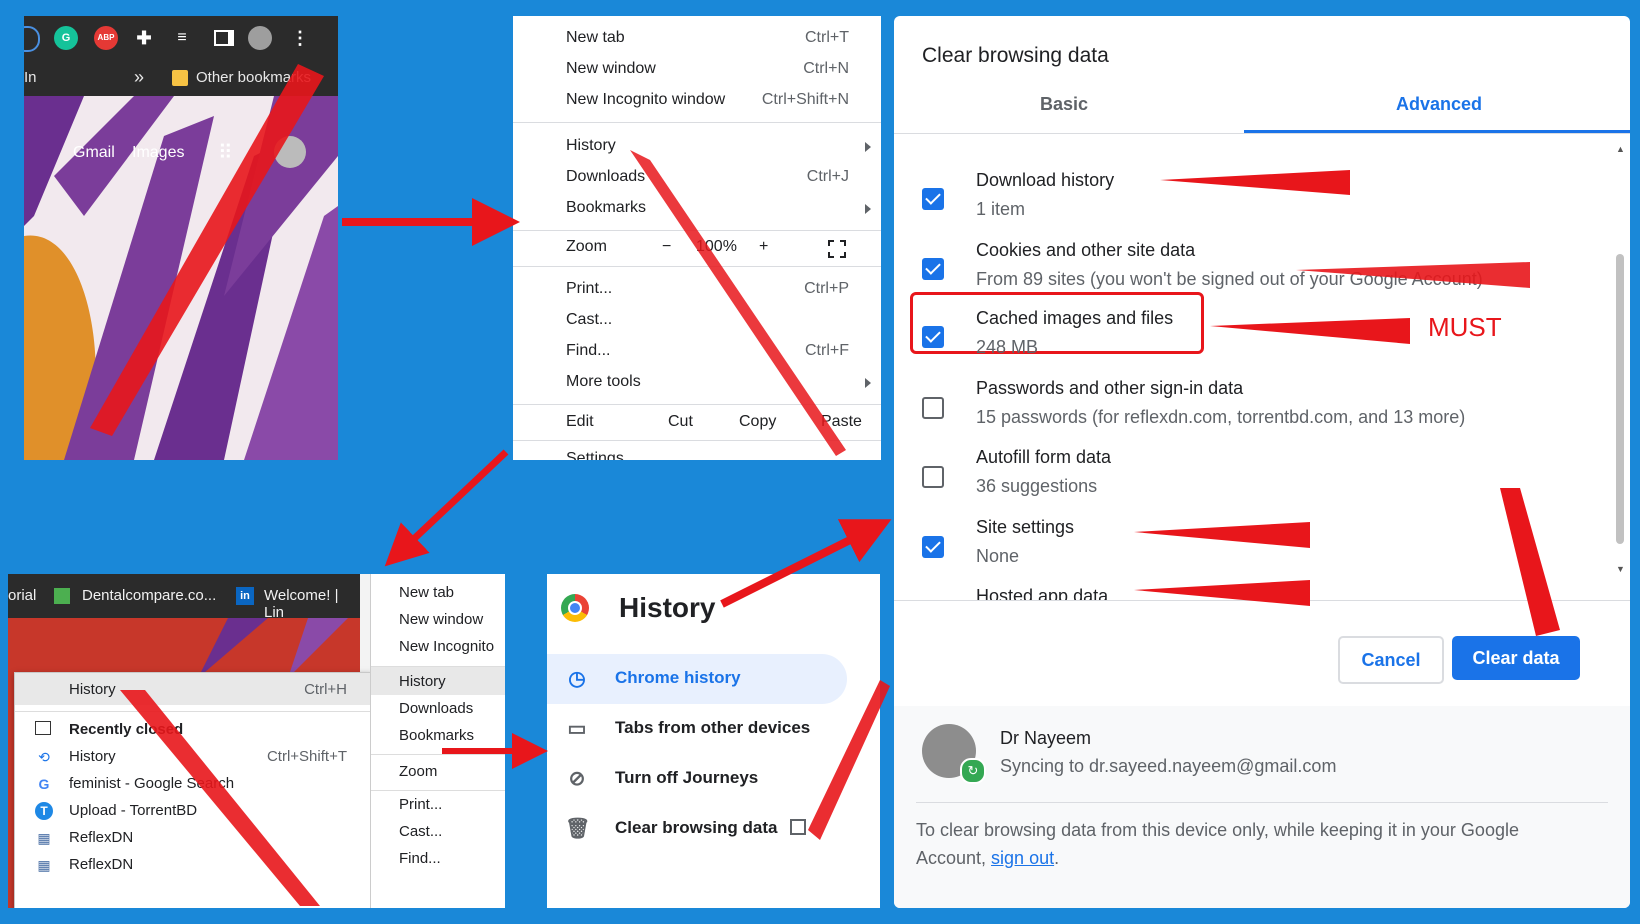  What do you see at coordinates (66, 38) in the screenshot?
I see `grammarly-icon: G` at bounding box center [66, 38].